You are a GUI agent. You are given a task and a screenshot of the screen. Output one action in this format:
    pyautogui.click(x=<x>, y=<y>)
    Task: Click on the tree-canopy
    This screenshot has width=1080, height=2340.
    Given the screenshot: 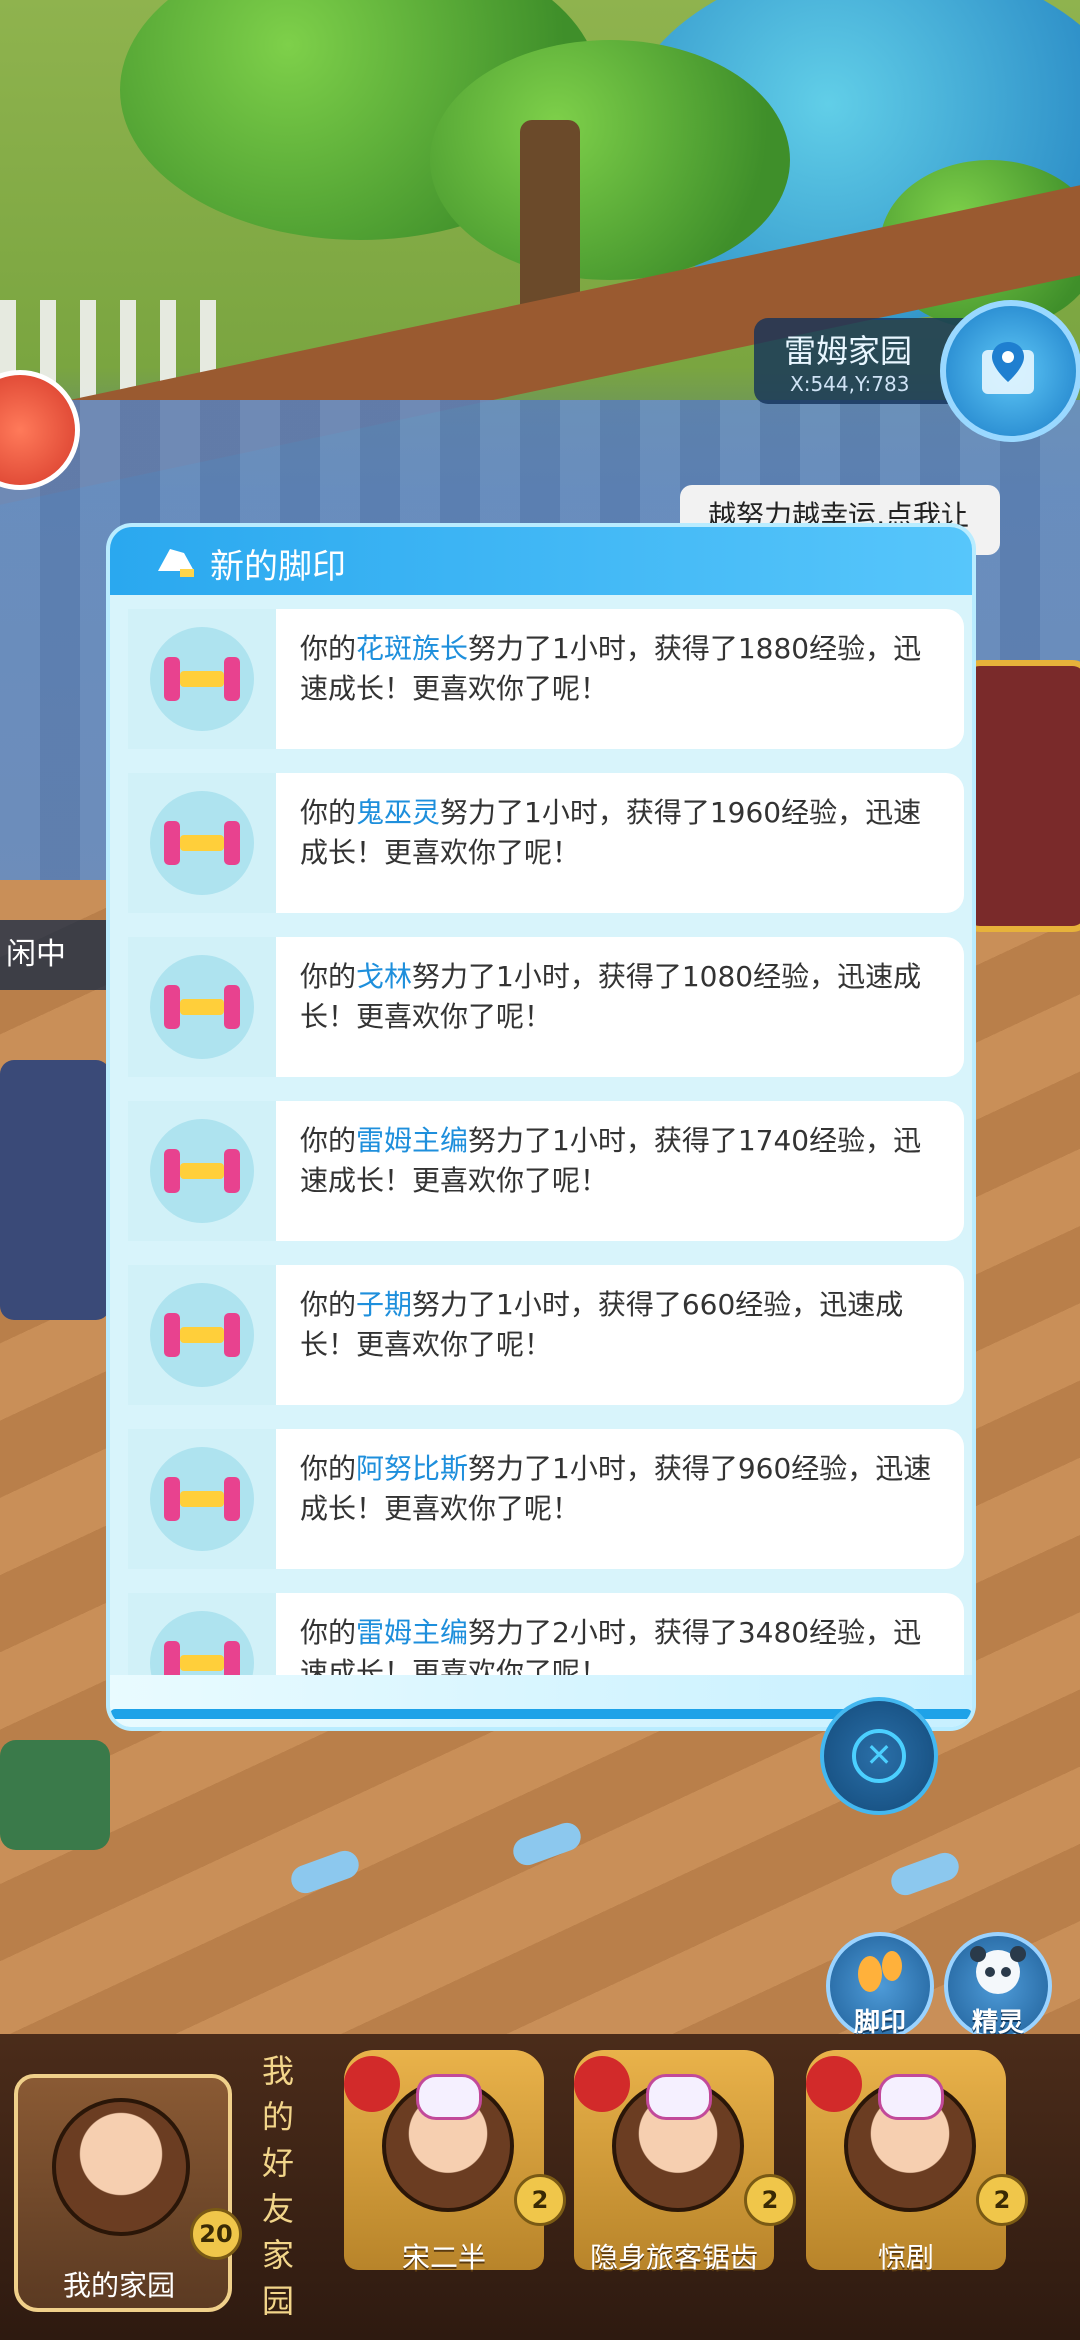 What is the action you would take?
    pyautogui.click(x=610, y=160)
    